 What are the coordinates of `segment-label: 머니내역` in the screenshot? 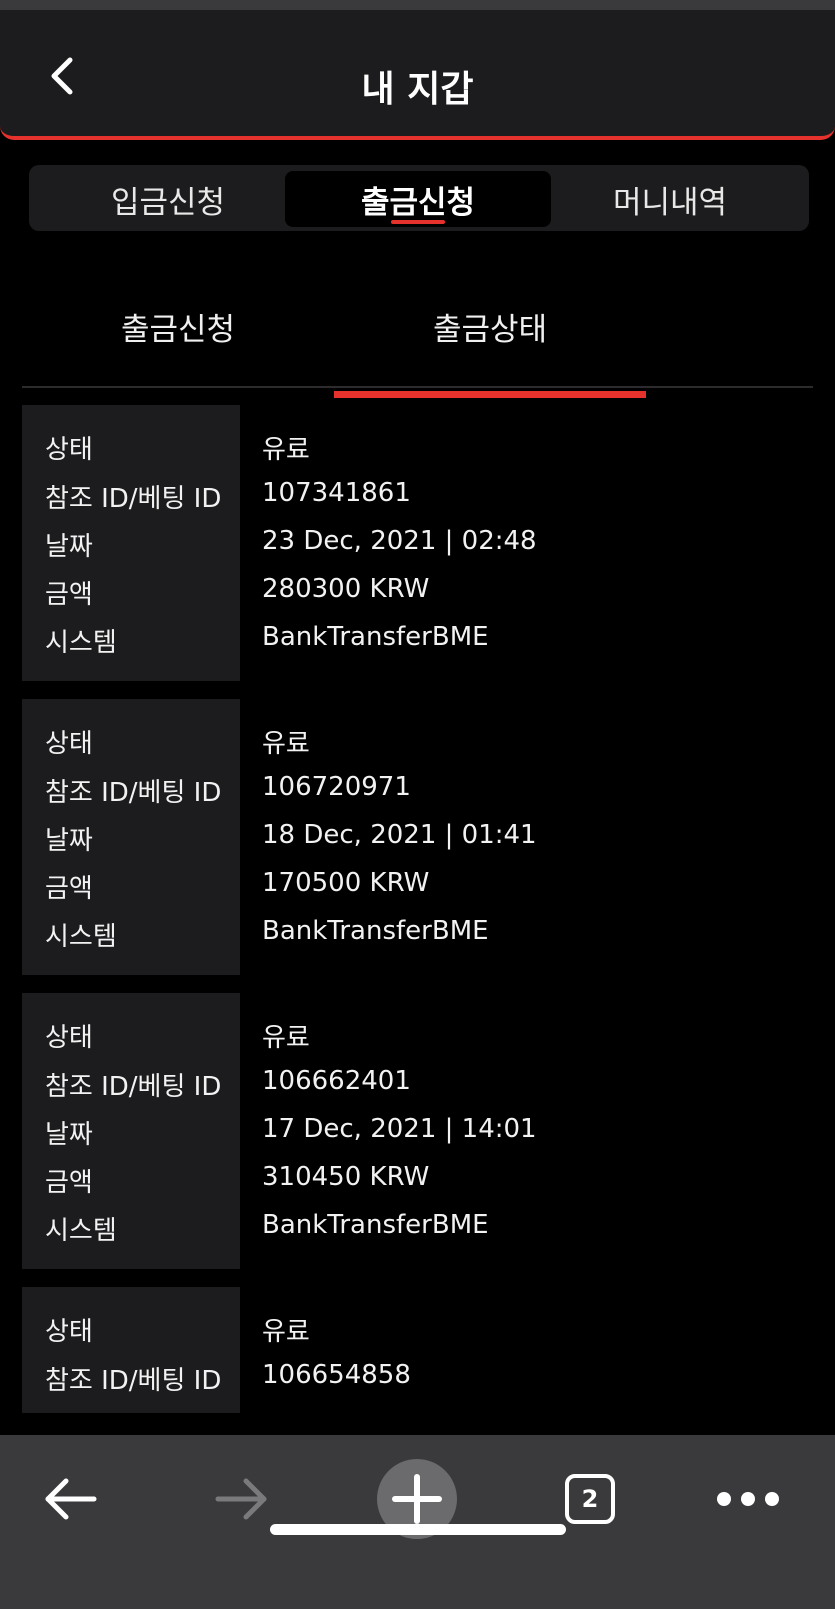 It's located at (670, 202).